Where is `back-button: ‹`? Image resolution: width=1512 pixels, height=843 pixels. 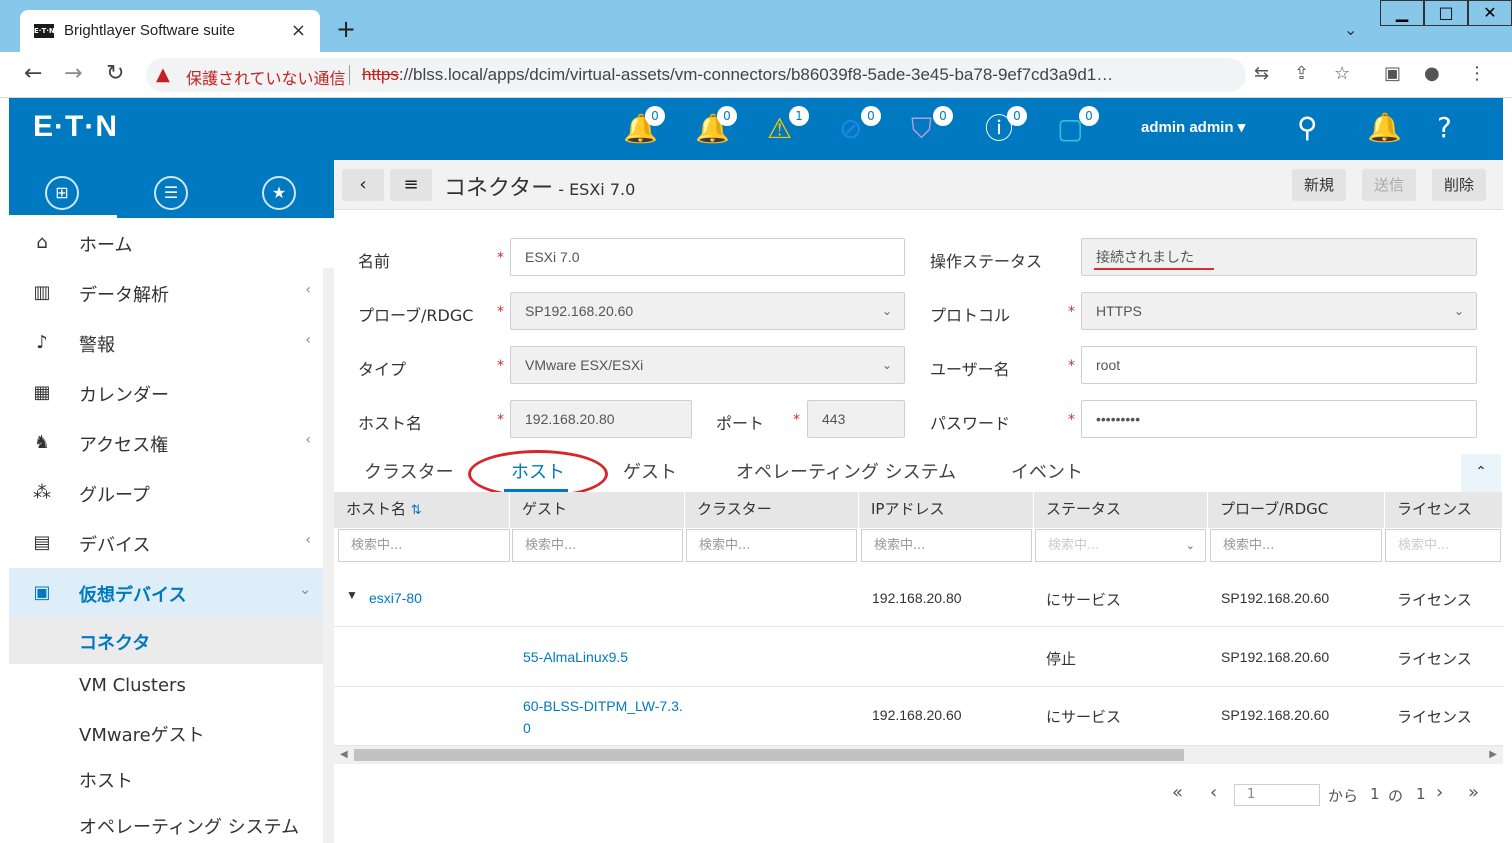
back-button: ‹ is located at coordinates (363, 185).